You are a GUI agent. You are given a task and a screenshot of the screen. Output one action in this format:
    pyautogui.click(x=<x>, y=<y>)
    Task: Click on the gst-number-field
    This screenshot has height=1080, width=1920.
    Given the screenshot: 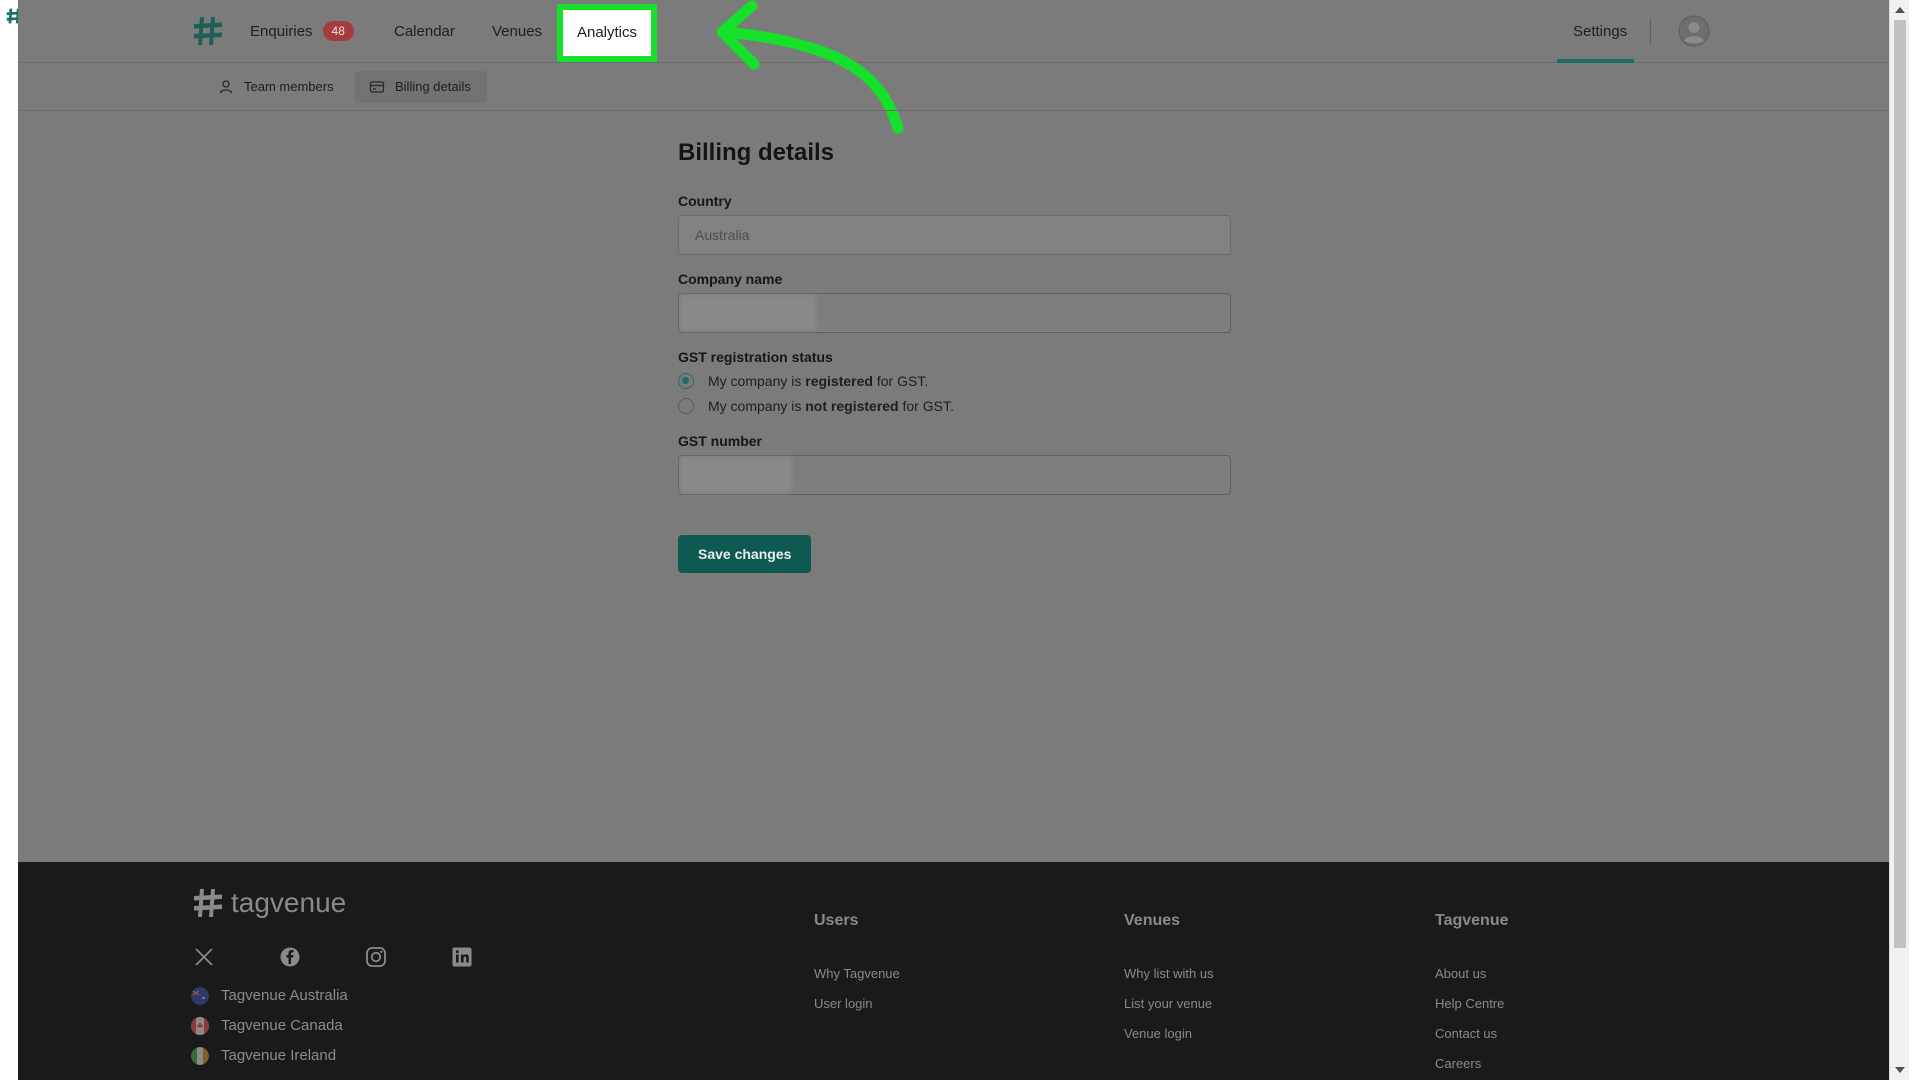 What is the action you would take?
    pyautogui.click(x=954, y=475)
    